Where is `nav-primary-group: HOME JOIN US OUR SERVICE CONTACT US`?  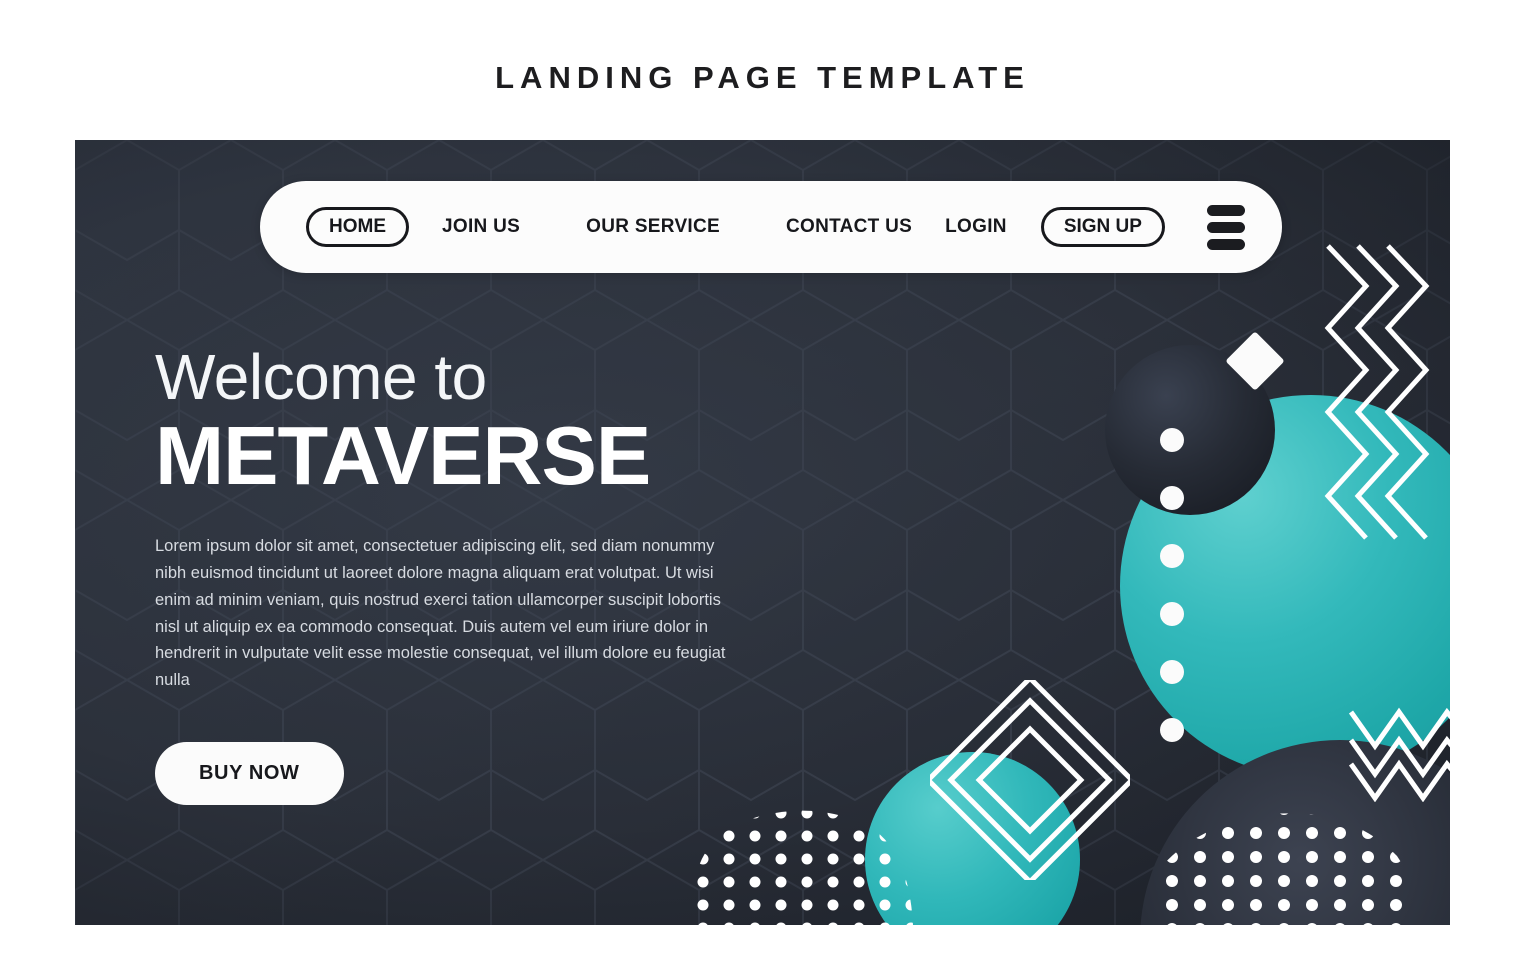 nav-primary-group: HOME JOIN US OUR SERVICE CONTACT US is located at coordinates (625, 227).